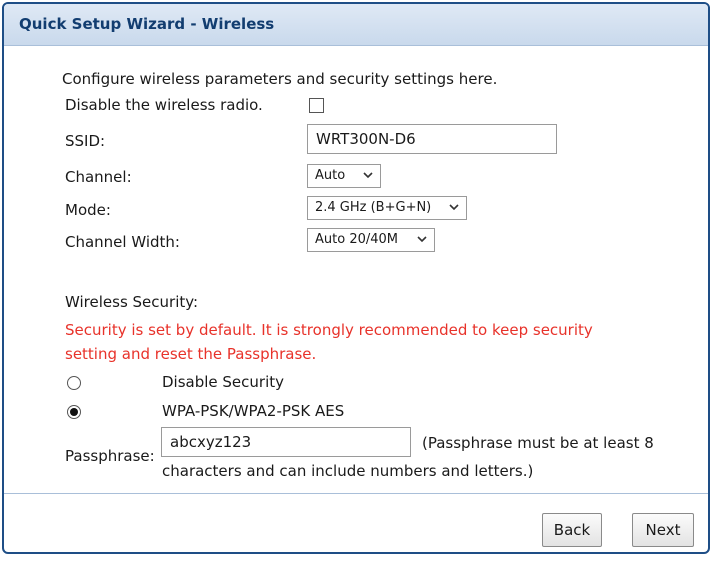 Image resolution: width=716 pixels, height=562 pixels. I want to click on mode-select: 2.4 GHz (B+G+N), so click(387, 208).